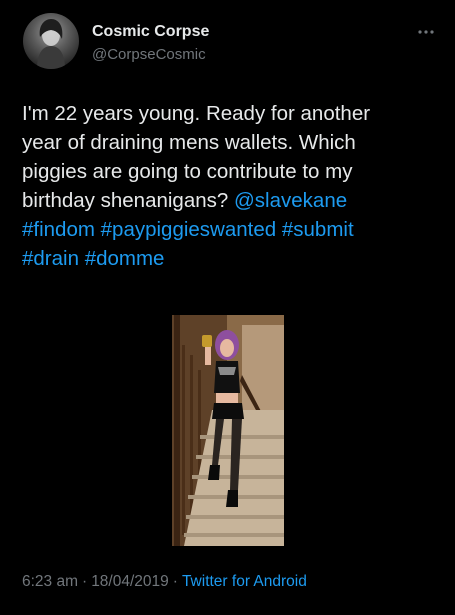 The height and width of the screenshot is (615, 455). I want to click on tweet-line: year of draining mens wallets. Which, so click(232, 142).